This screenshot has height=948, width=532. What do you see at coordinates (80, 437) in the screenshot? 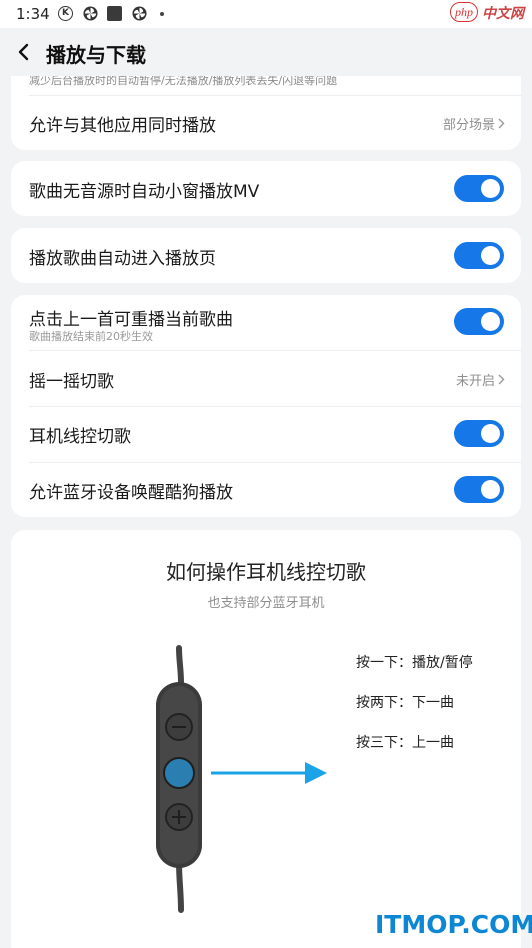
I see `row-label: 耳机线控切歌` at bounding box center [80, 437].